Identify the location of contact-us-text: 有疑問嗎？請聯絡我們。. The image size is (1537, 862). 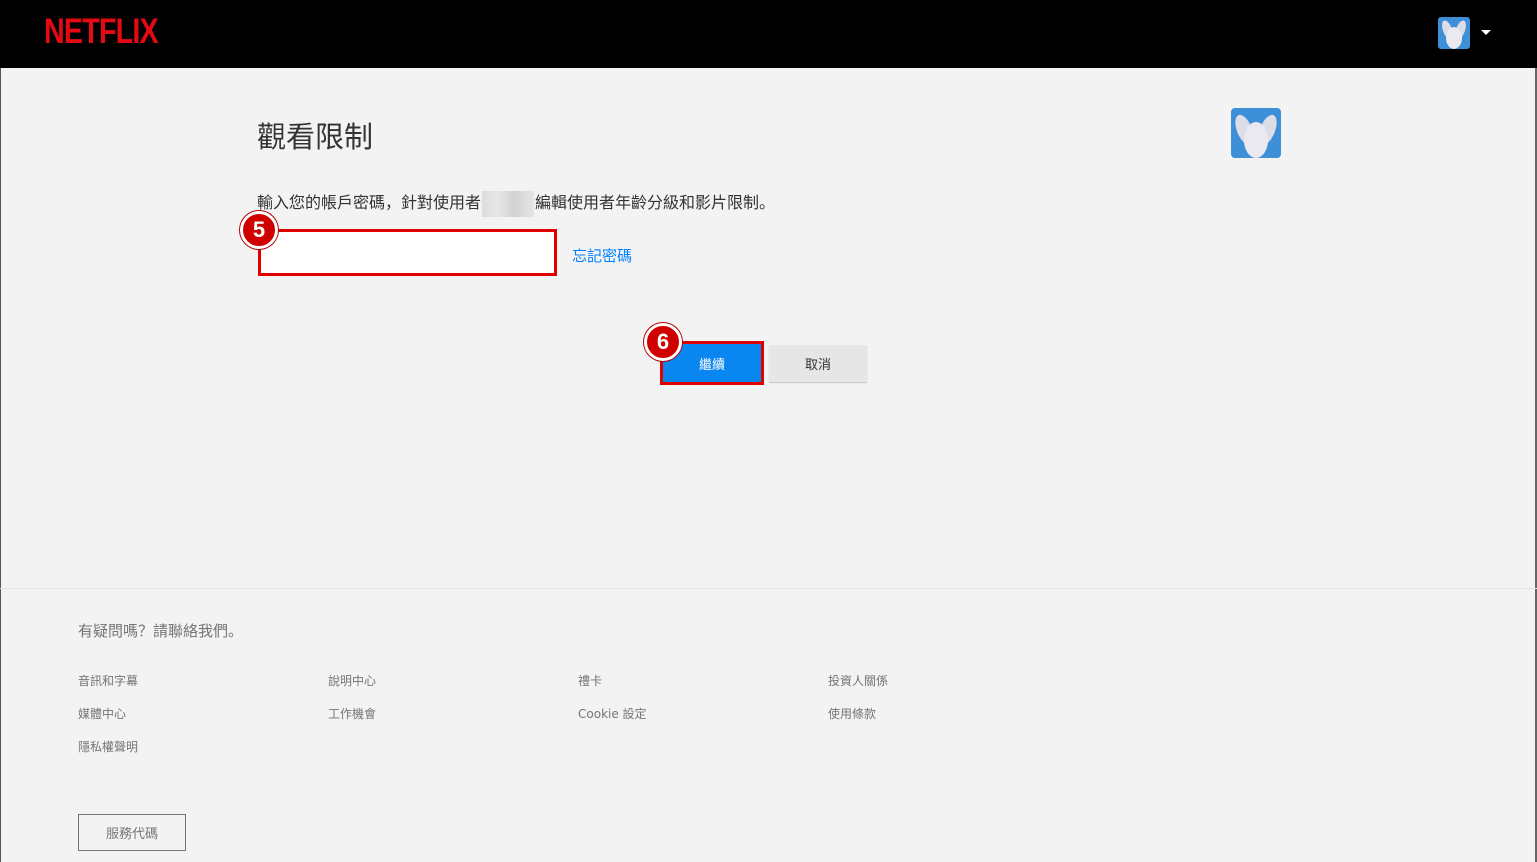
(160, 630).